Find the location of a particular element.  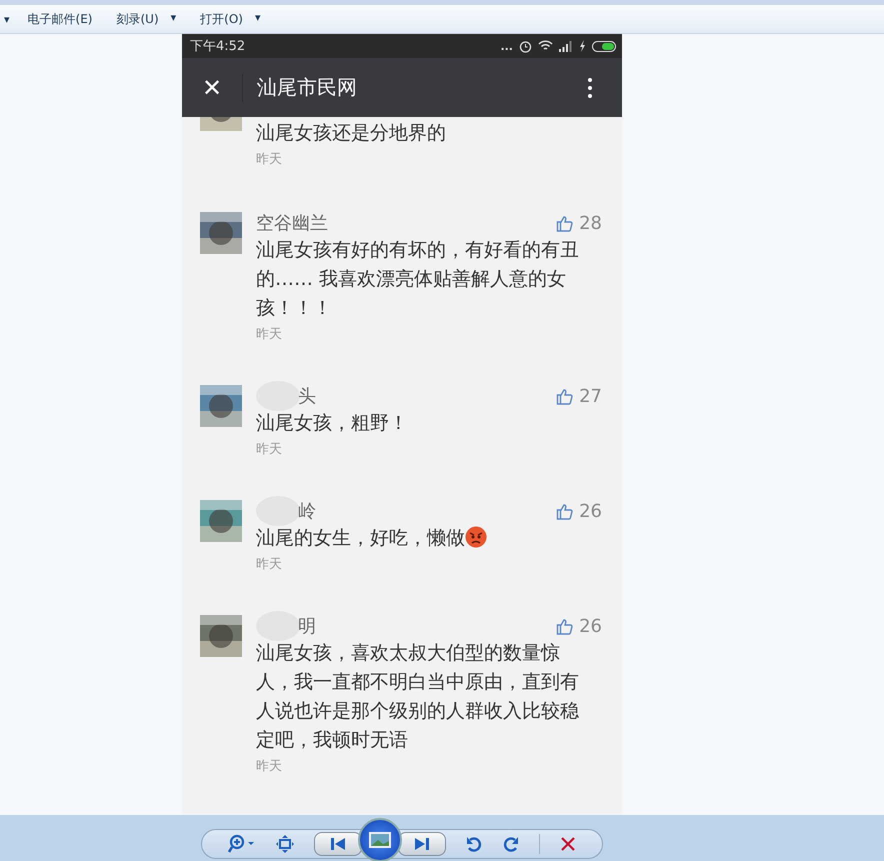

next-icon is located at coordinates (422, 844).